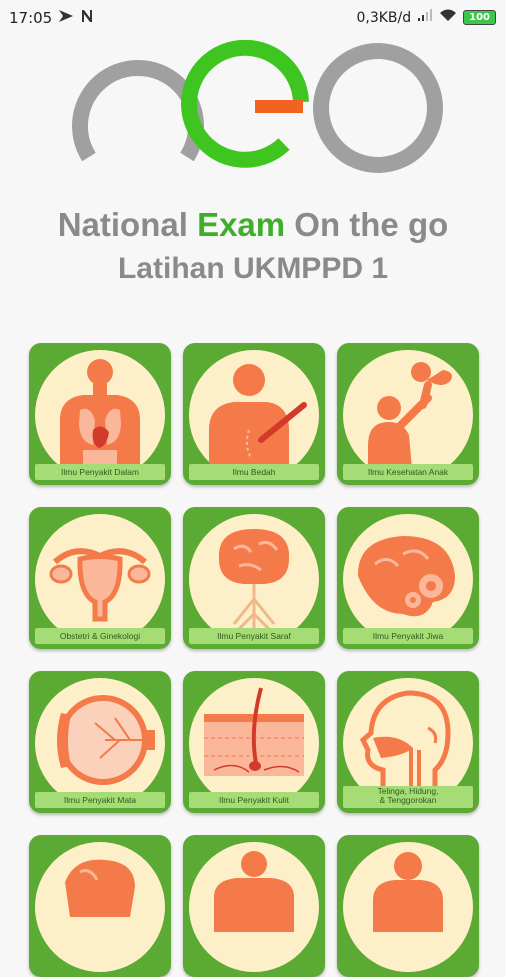 The height and width of the screenshot is (977, 506). What do you see at coordinates (253, 268) in the screenshot?
I see `app-subtitle: Latihan UKMPPD 1` at bounding box center [253, 268].